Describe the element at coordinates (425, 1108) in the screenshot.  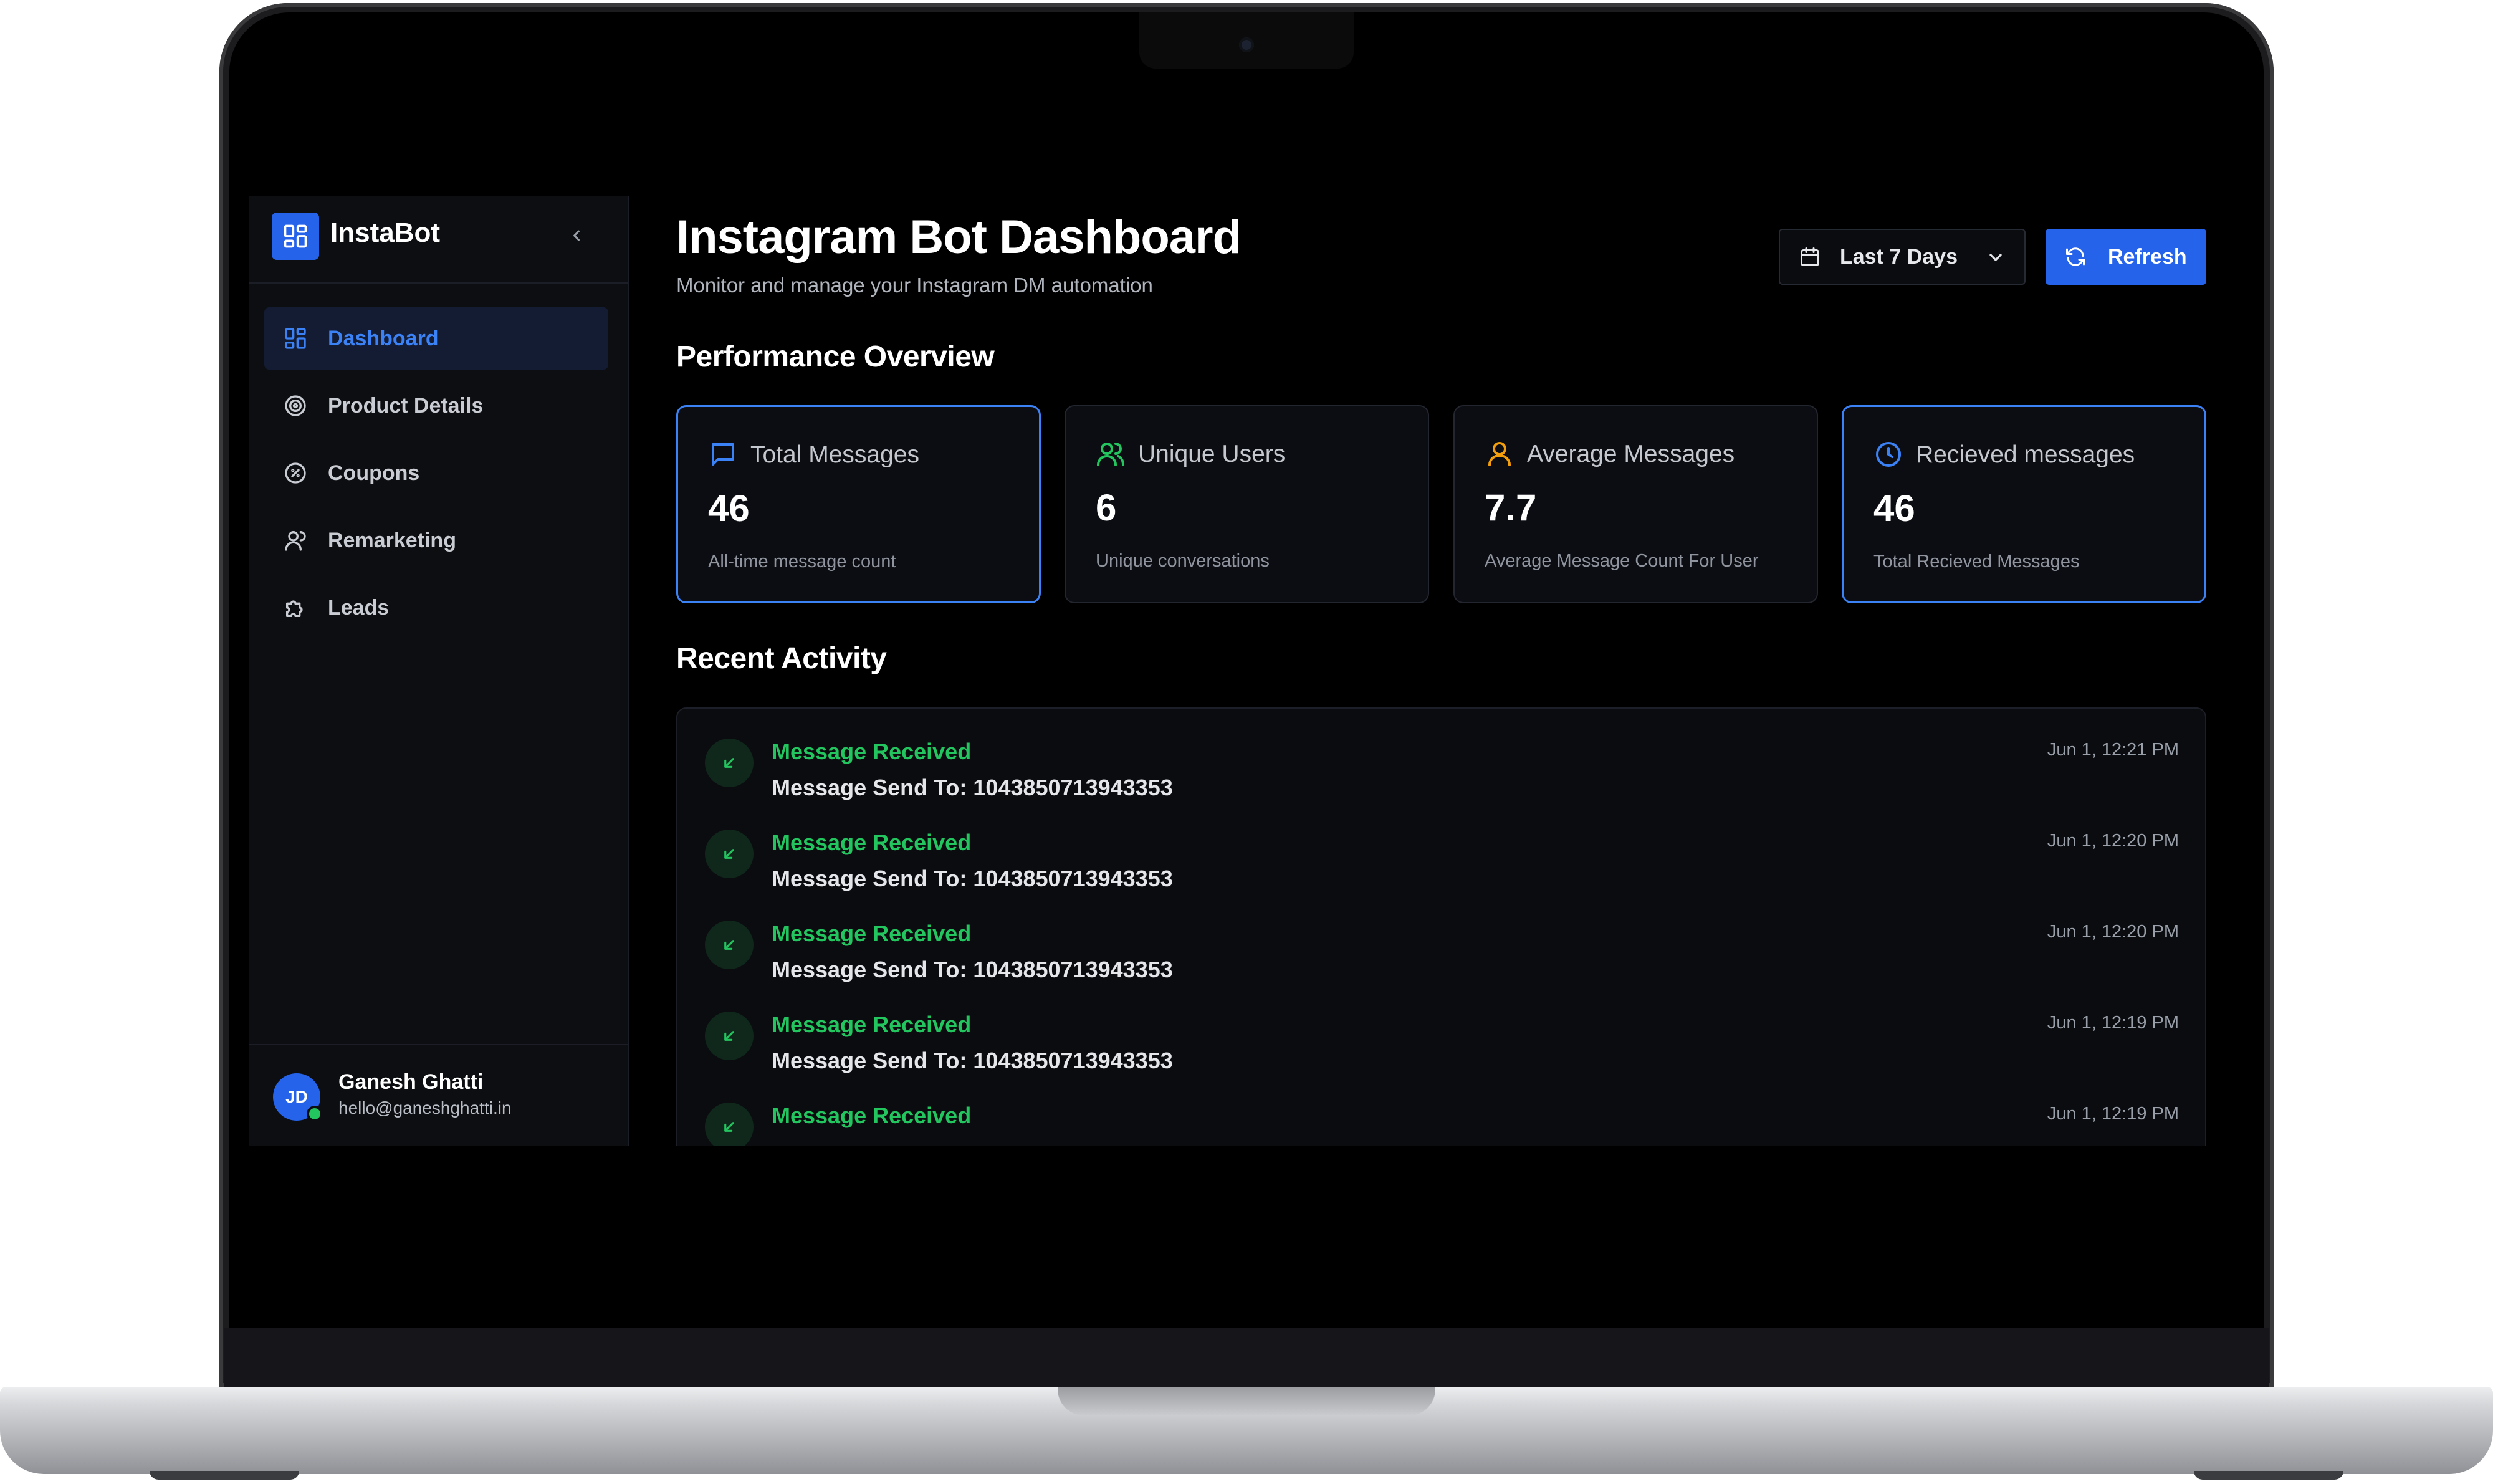
I see `user-email: hello@ganeshghatti.in` at that location.